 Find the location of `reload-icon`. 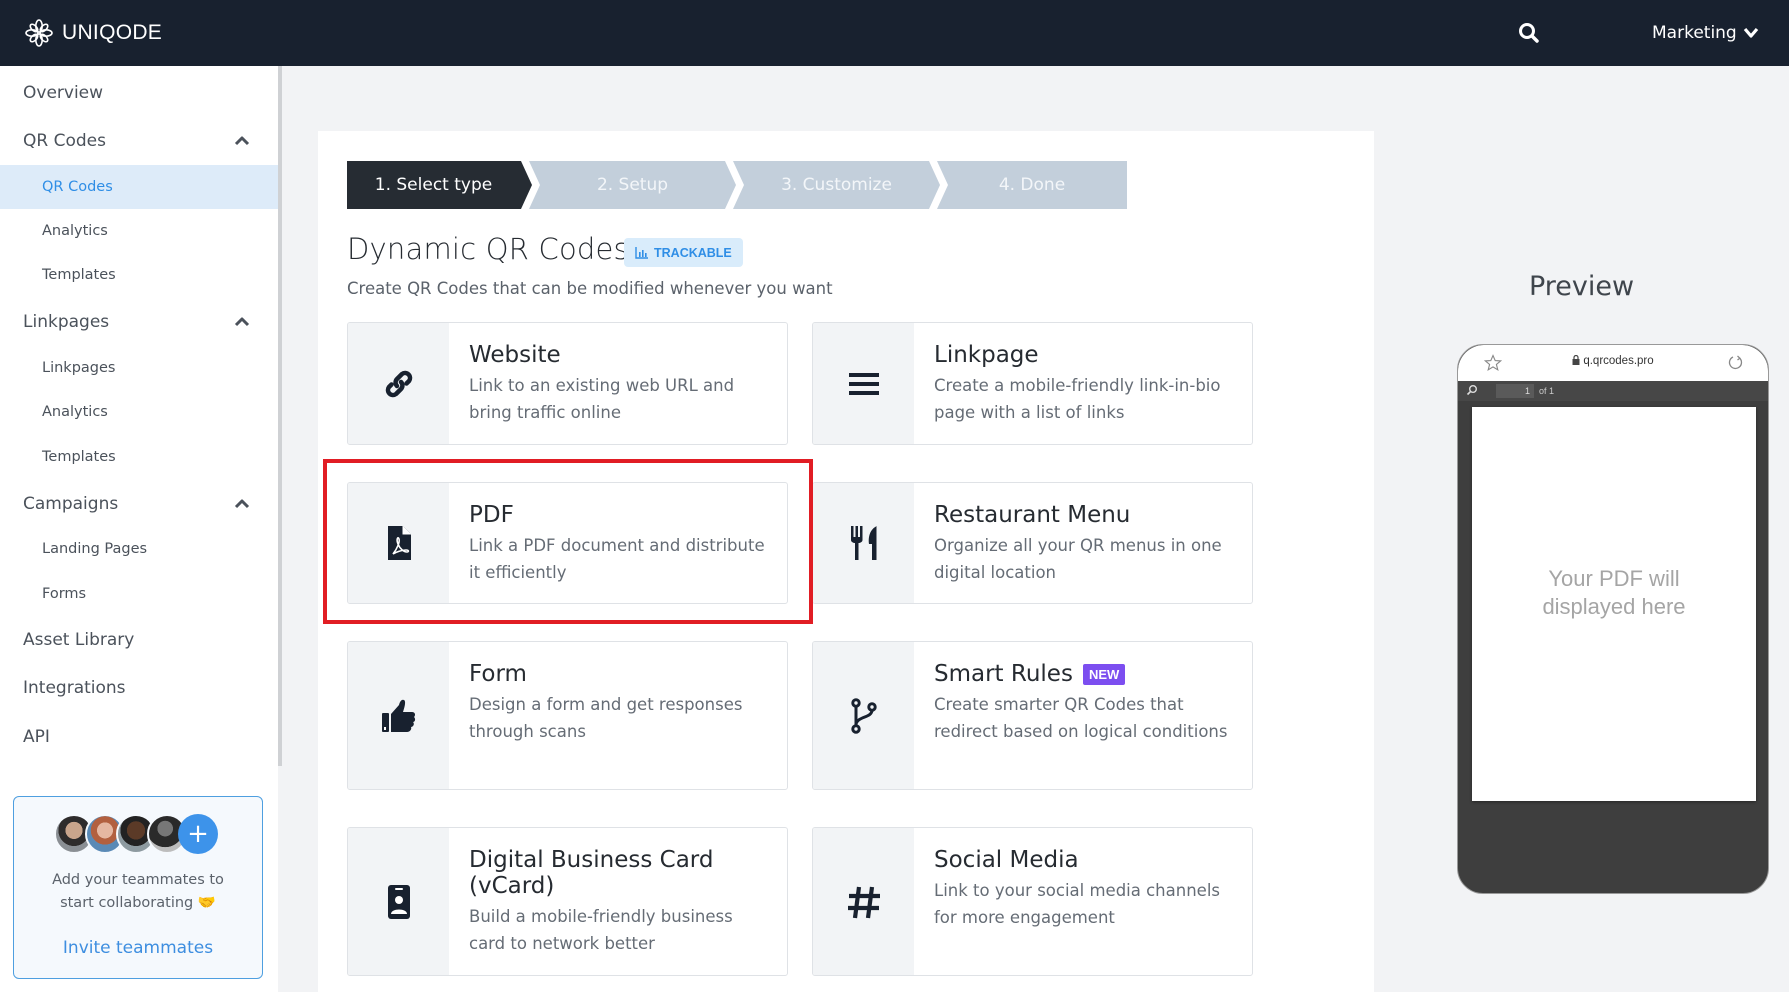

reload-icon is located at coordinates (1735, 362).